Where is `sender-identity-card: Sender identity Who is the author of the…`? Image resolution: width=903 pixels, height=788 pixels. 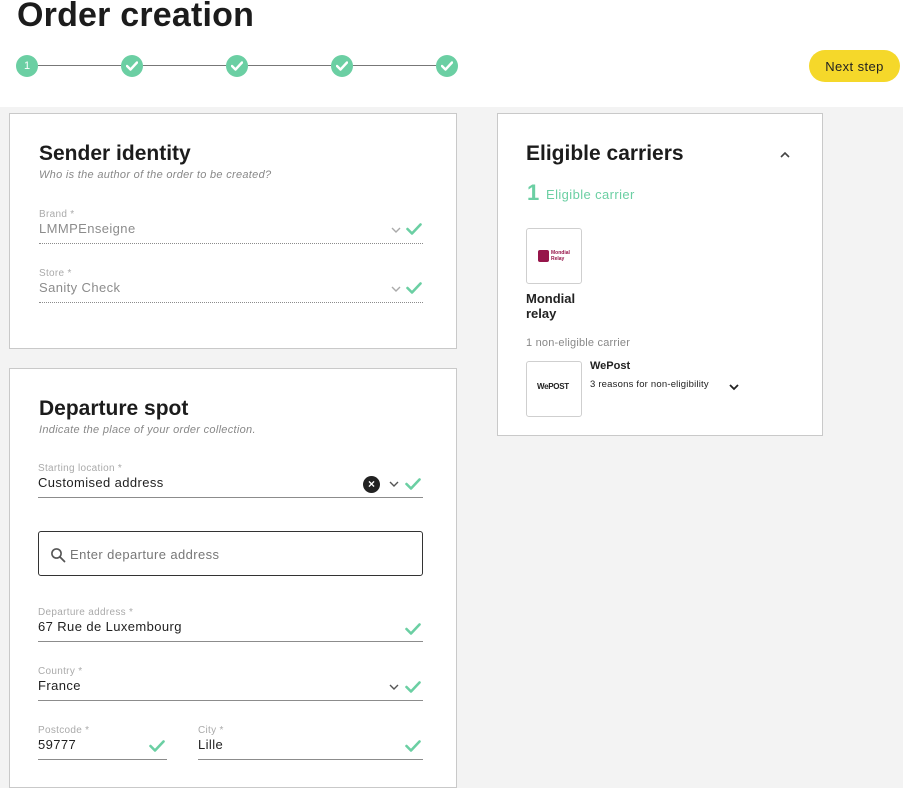 sender-identity-card: Sender identity Who is the author of the… is located at coordinates (233, 231).